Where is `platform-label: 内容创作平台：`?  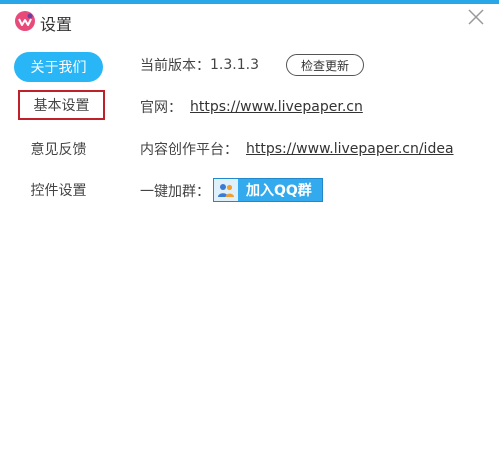 platform-label: 内容创作平台： is located at coordinates (189, 150).